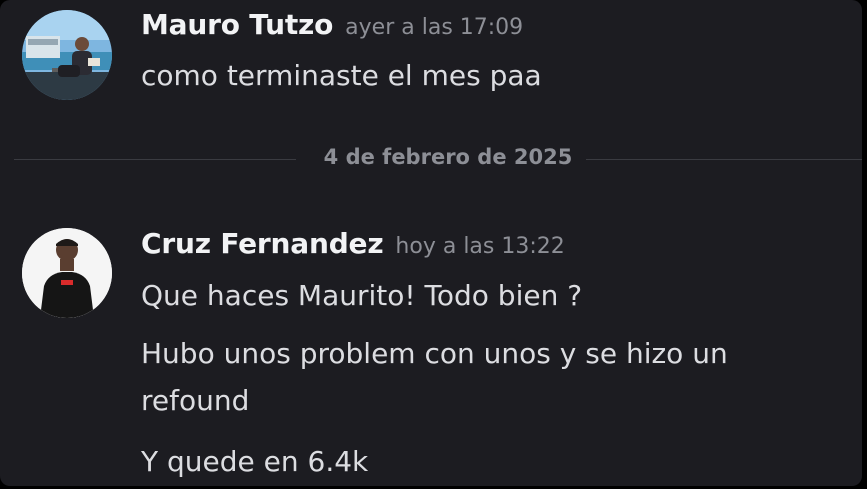 The image size is (867, 489). Describe the element at coordinates (67, 273) in the screenshot. I see `avatar-cruz-fernandez` at that location.